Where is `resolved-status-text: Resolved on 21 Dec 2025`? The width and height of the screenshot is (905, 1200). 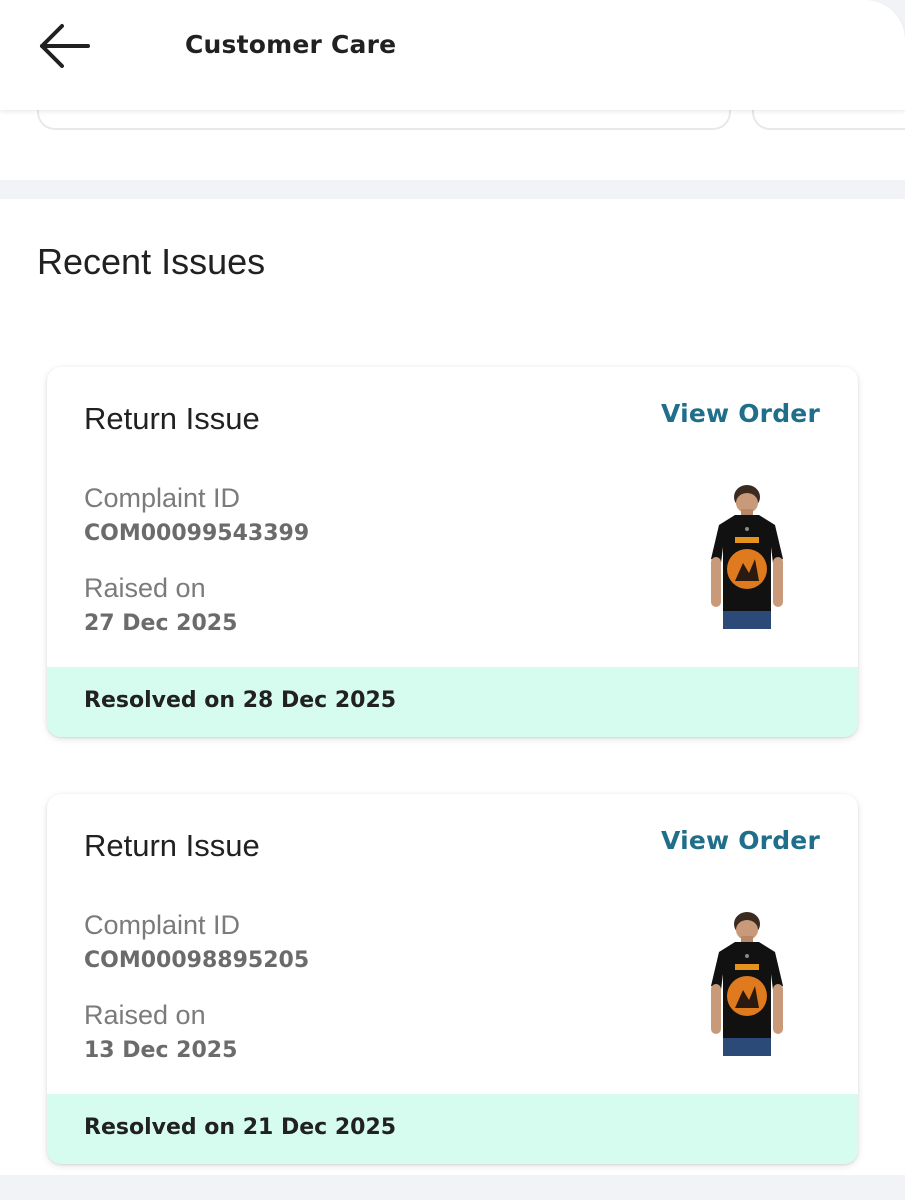 resolved-status-text: Resolved on 21 Dec 2025 is located at coordinates (240, 1127).